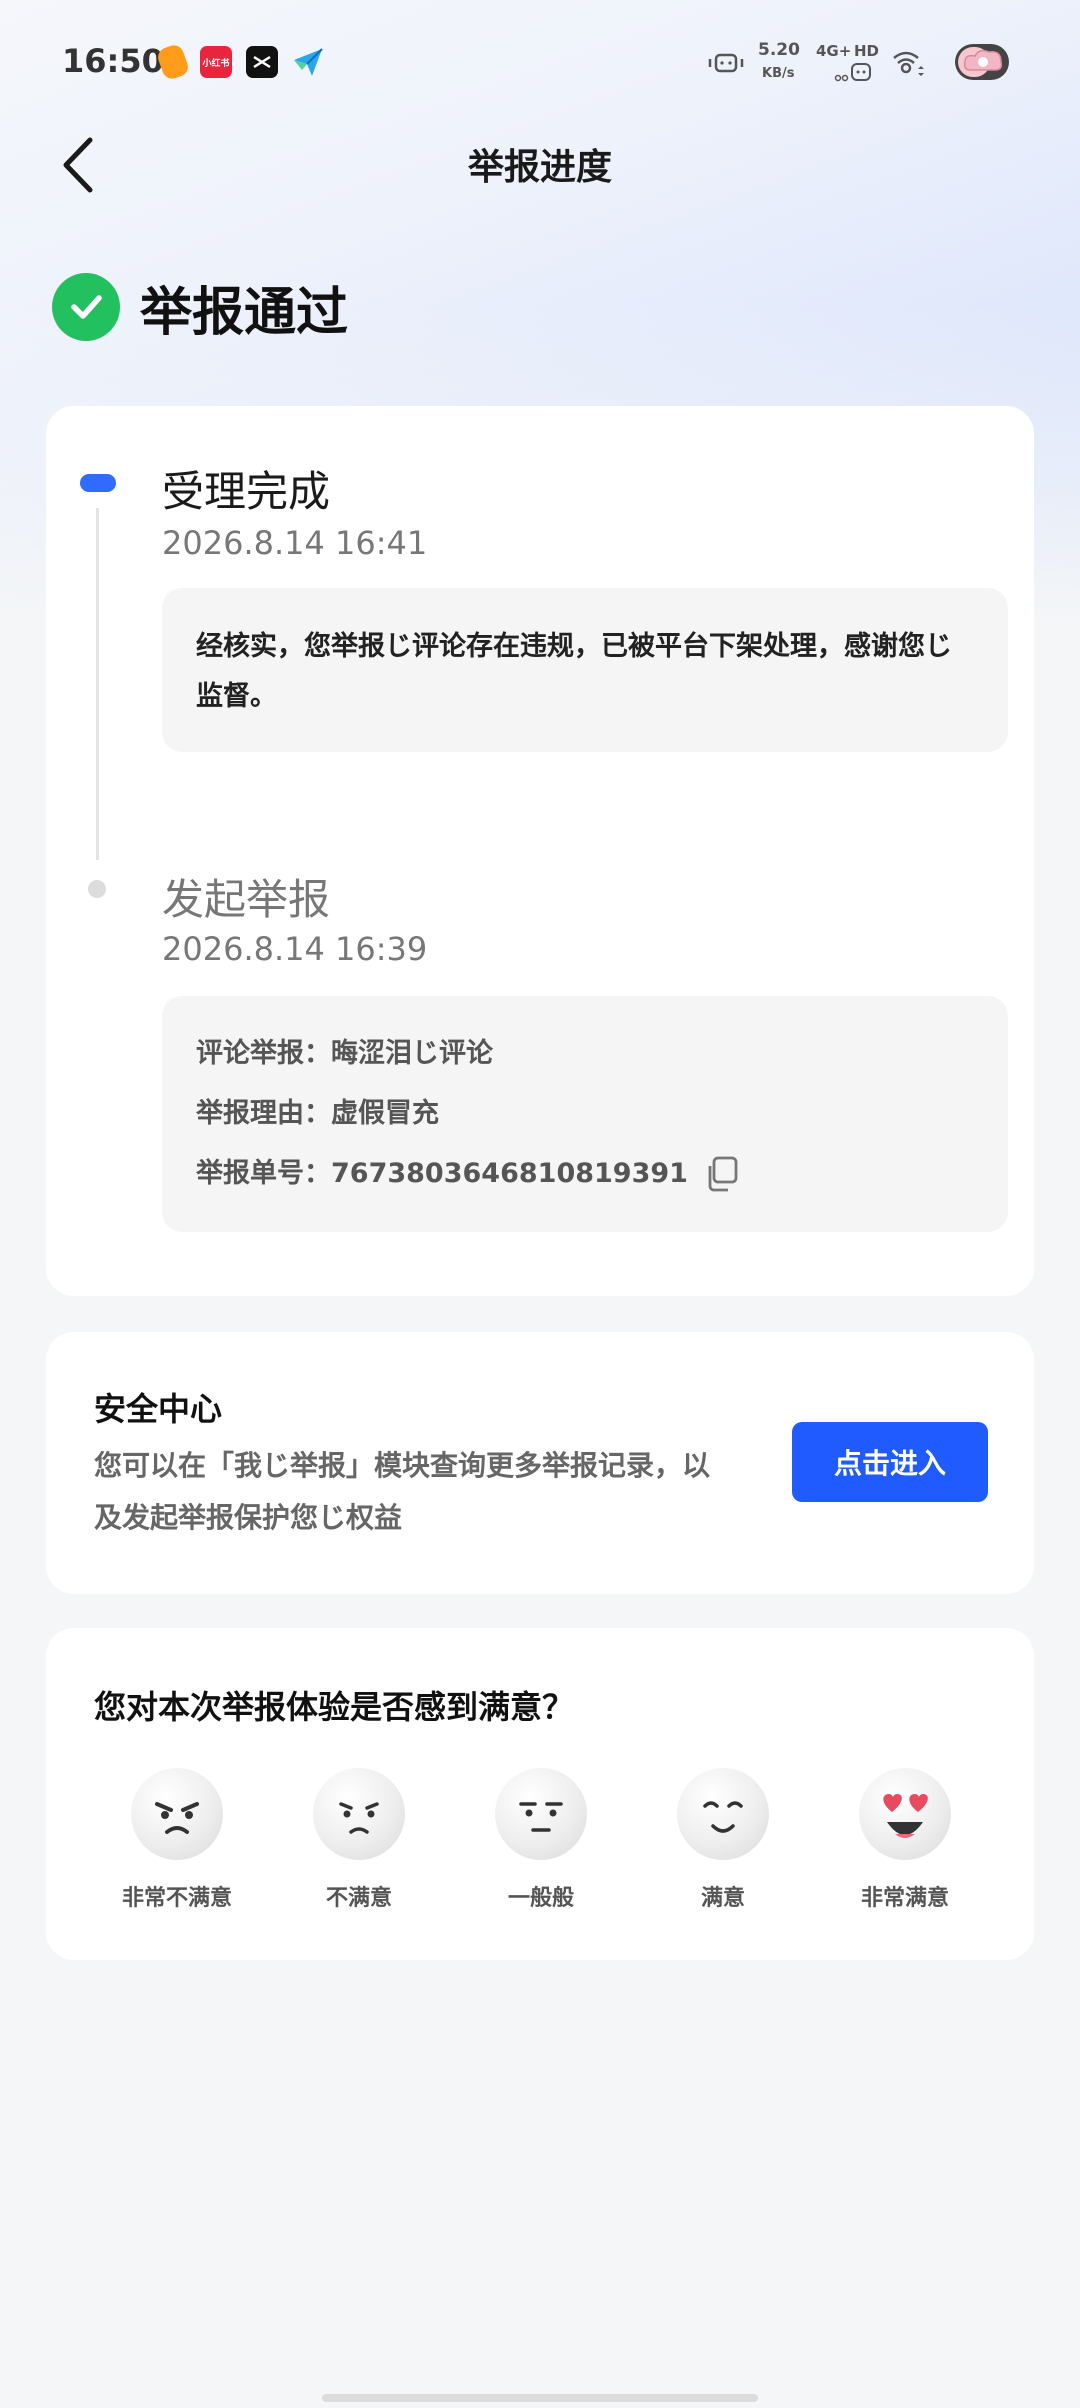 The height and width of the screenshot is (2408, 1080). I want to click on rating-unsatisfied: 不满意, so click(359, 1840).